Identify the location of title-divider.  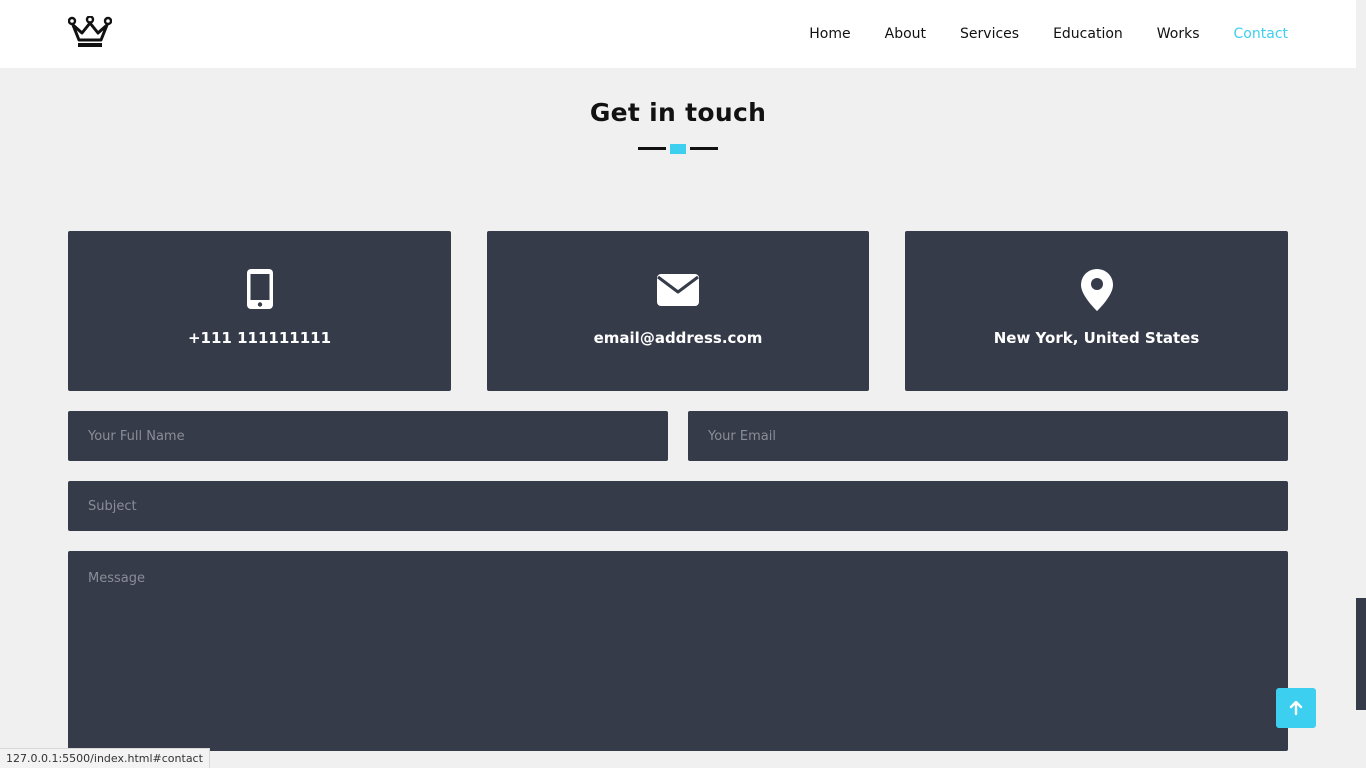
(678, 149).